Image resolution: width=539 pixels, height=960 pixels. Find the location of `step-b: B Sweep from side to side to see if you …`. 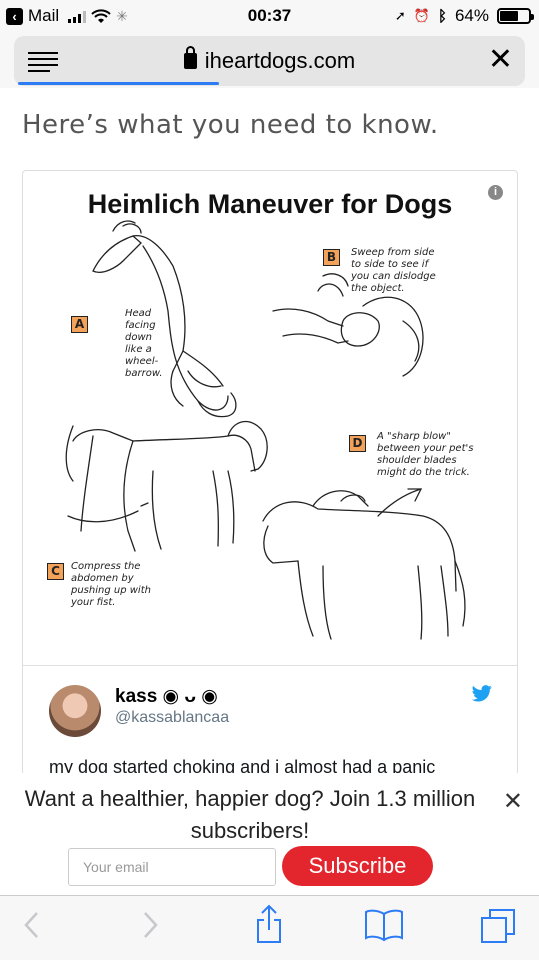

step-b: B Sweep from side to side to see if you … is located at coordinates (388, 271).